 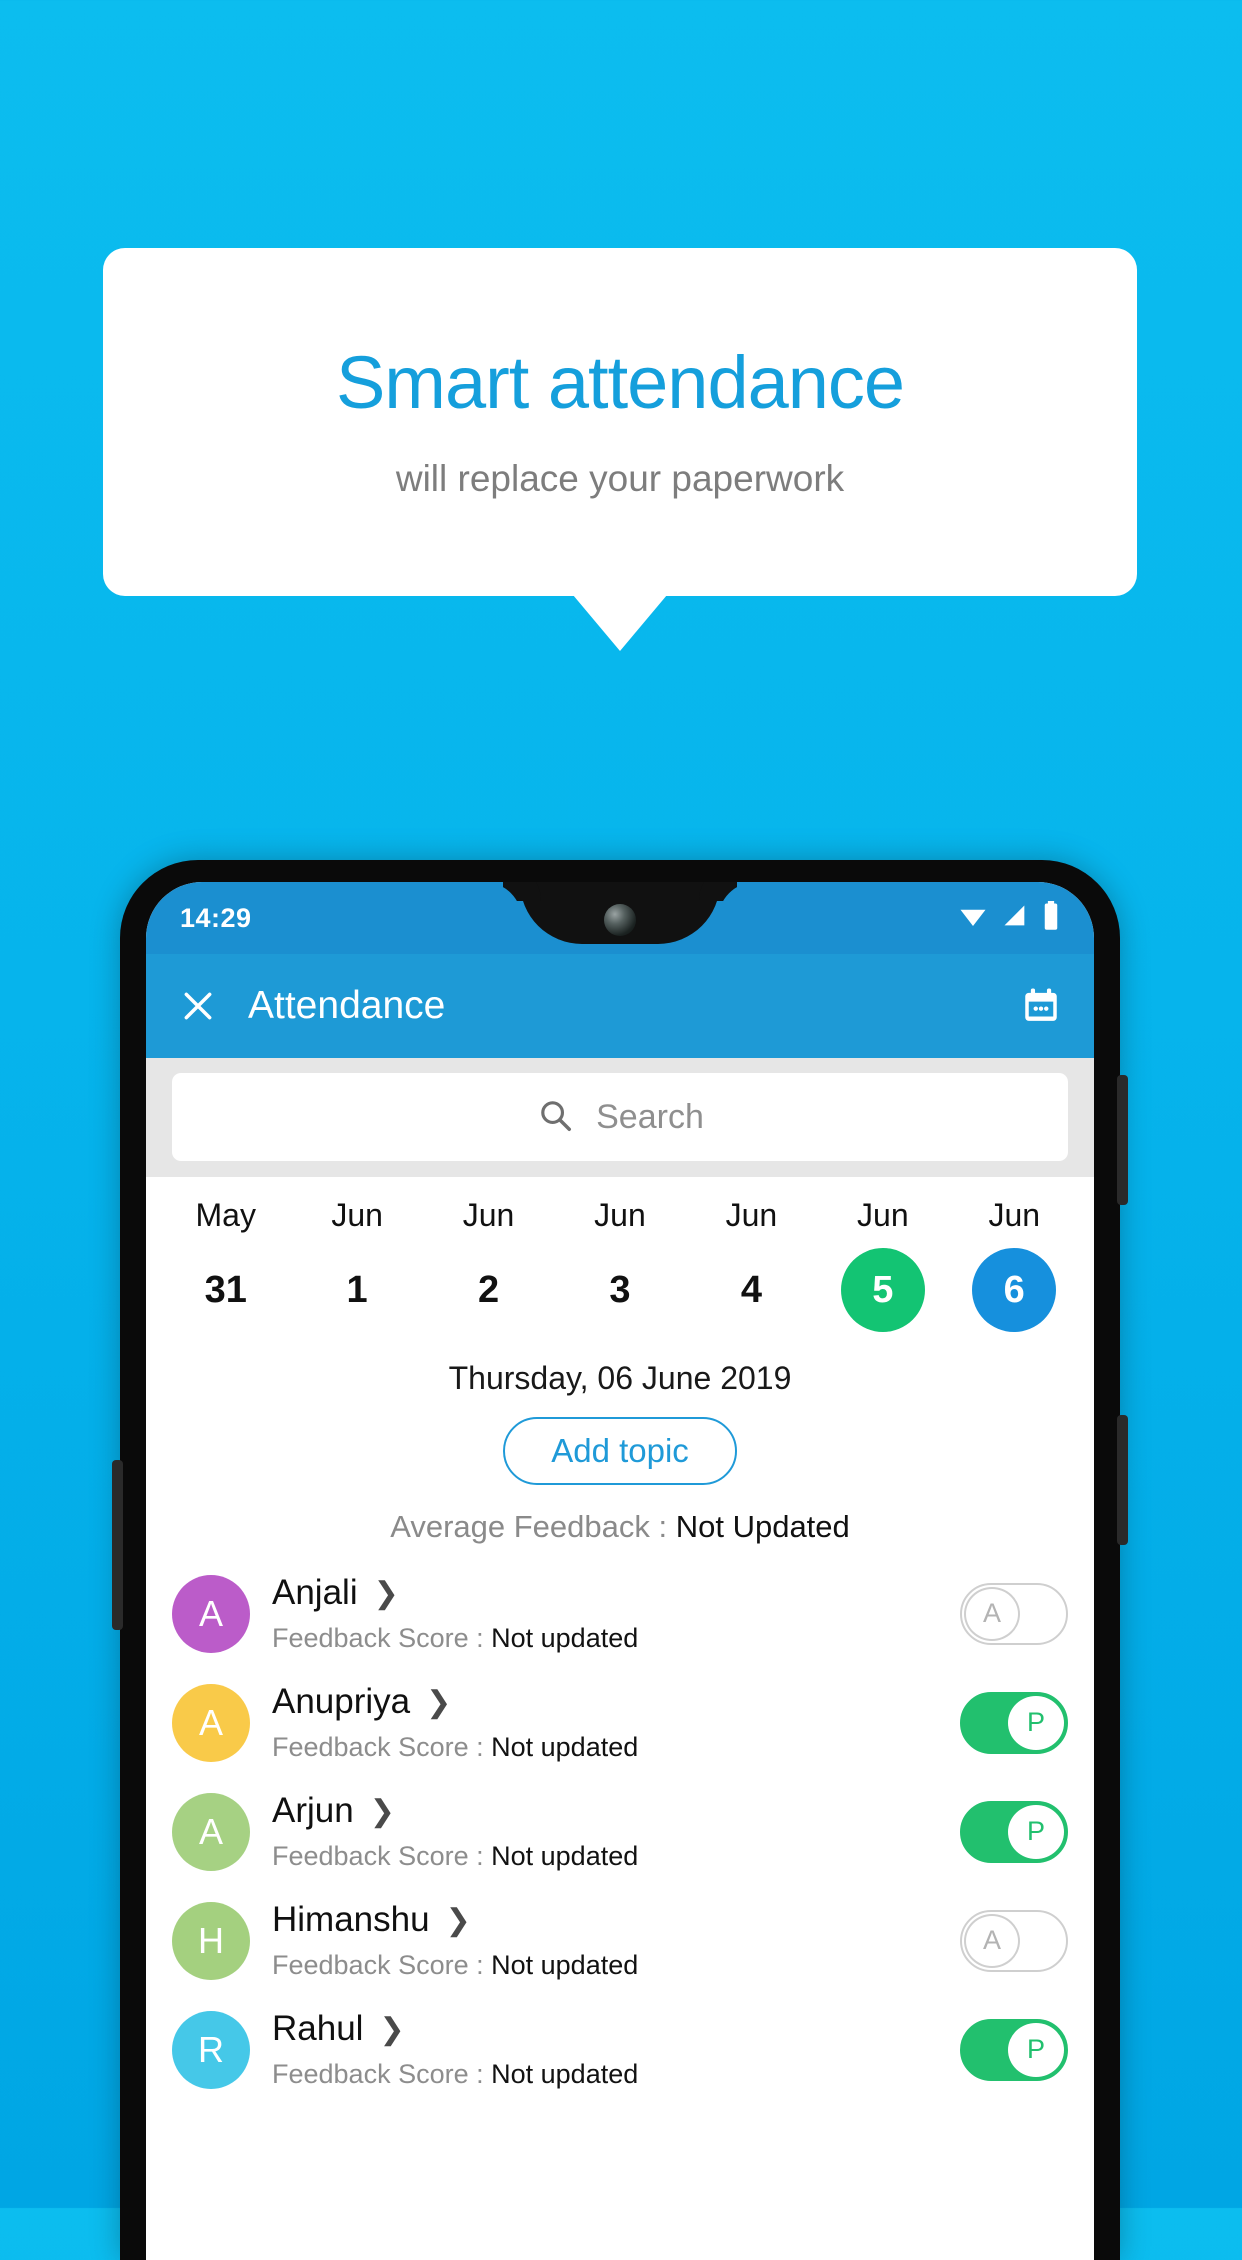 I want to click on student-name-row: Rahul ❯, so click(x=605, y=2029).